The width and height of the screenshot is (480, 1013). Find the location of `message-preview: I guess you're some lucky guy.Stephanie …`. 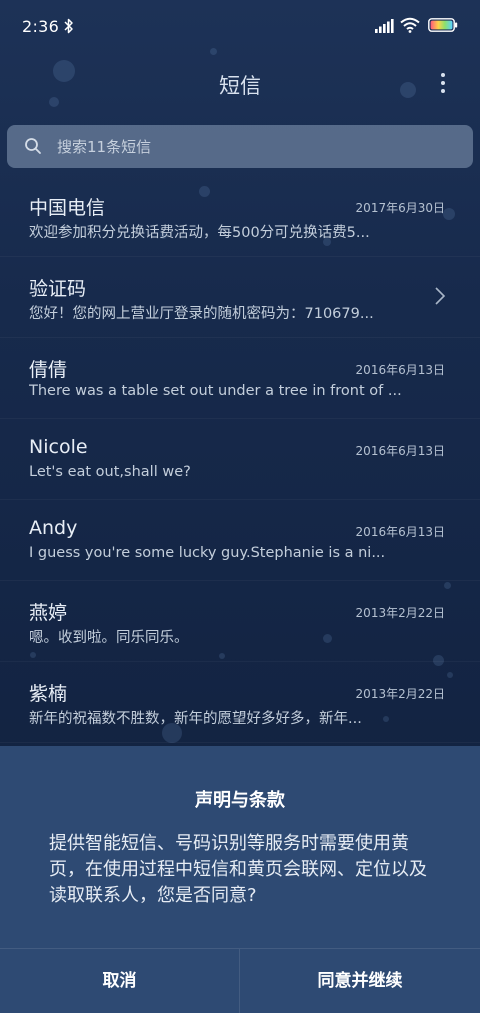

message-preview: I guess you're some lucky guy.Stephanie … is located at coordinates (207, 553).